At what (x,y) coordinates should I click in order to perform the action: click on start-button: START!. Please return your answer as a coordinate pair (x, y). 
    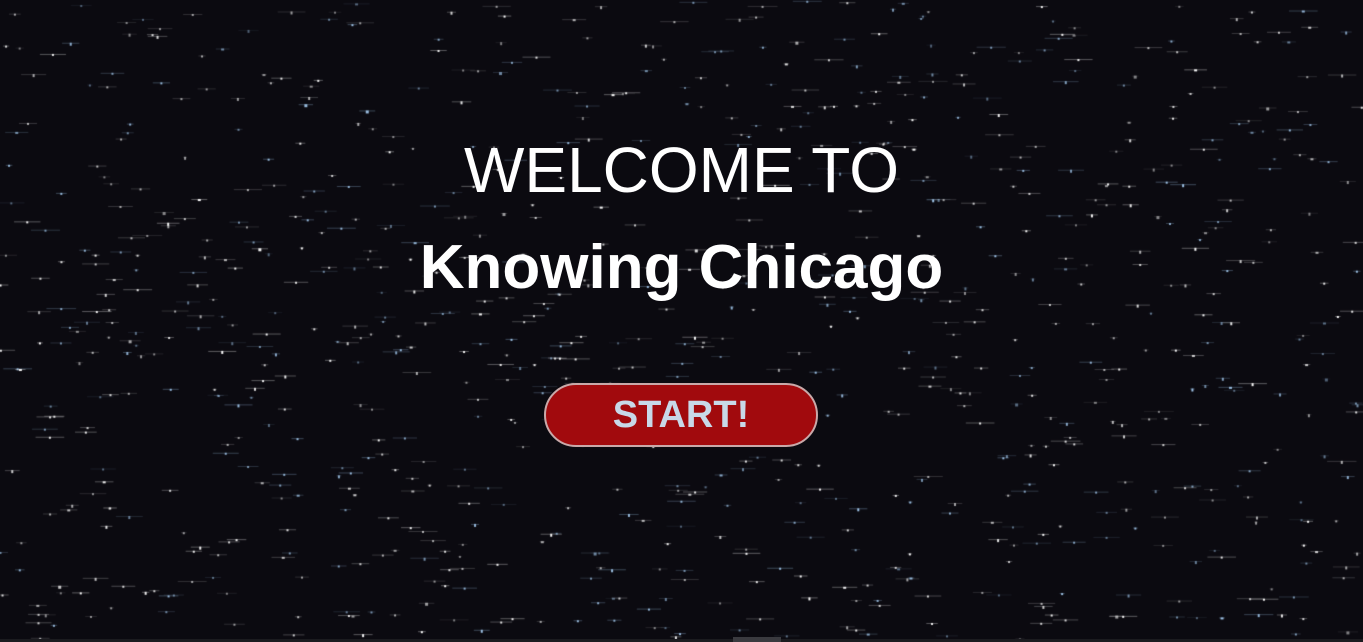
    Looking at the image, I should click on (681, 415).